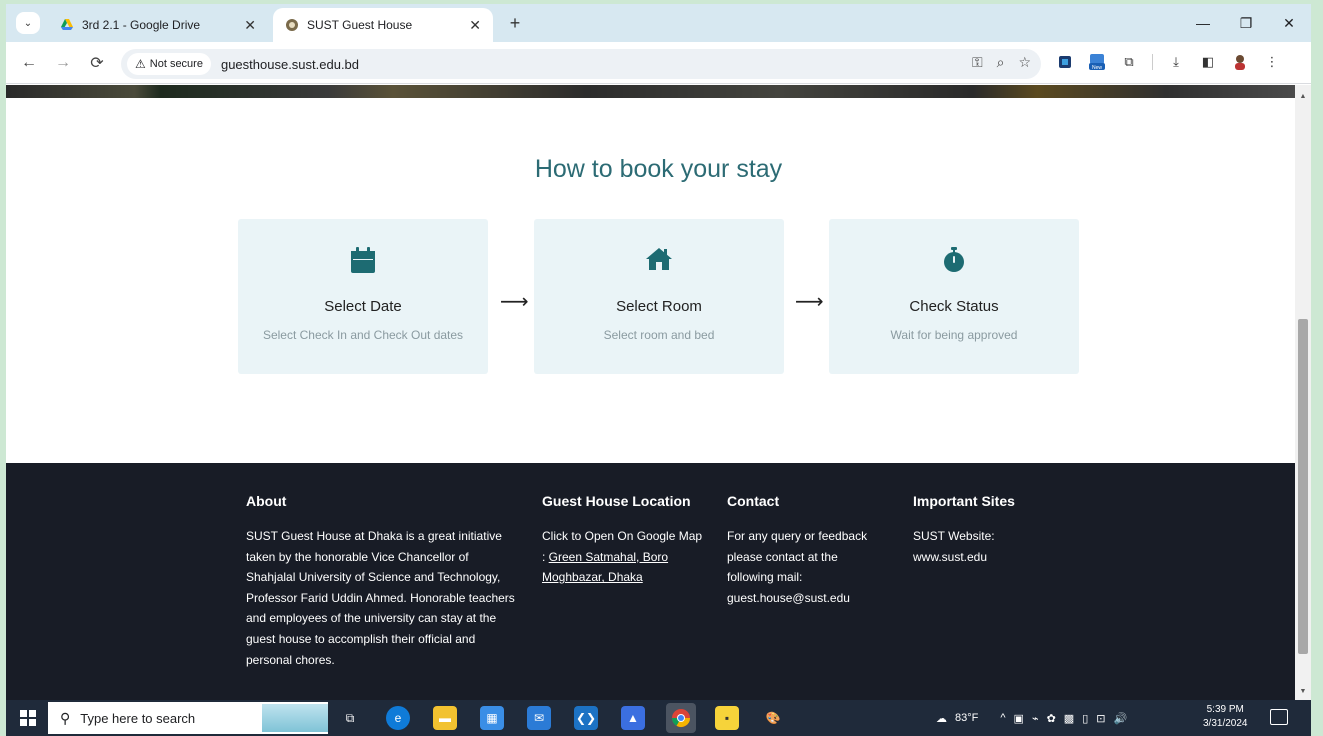 The width and height of the screenshot is (1323, 736). Describe the element at coordinates (773, 718) in the screenshot. I see `paint-icon: 🎨` at that location.